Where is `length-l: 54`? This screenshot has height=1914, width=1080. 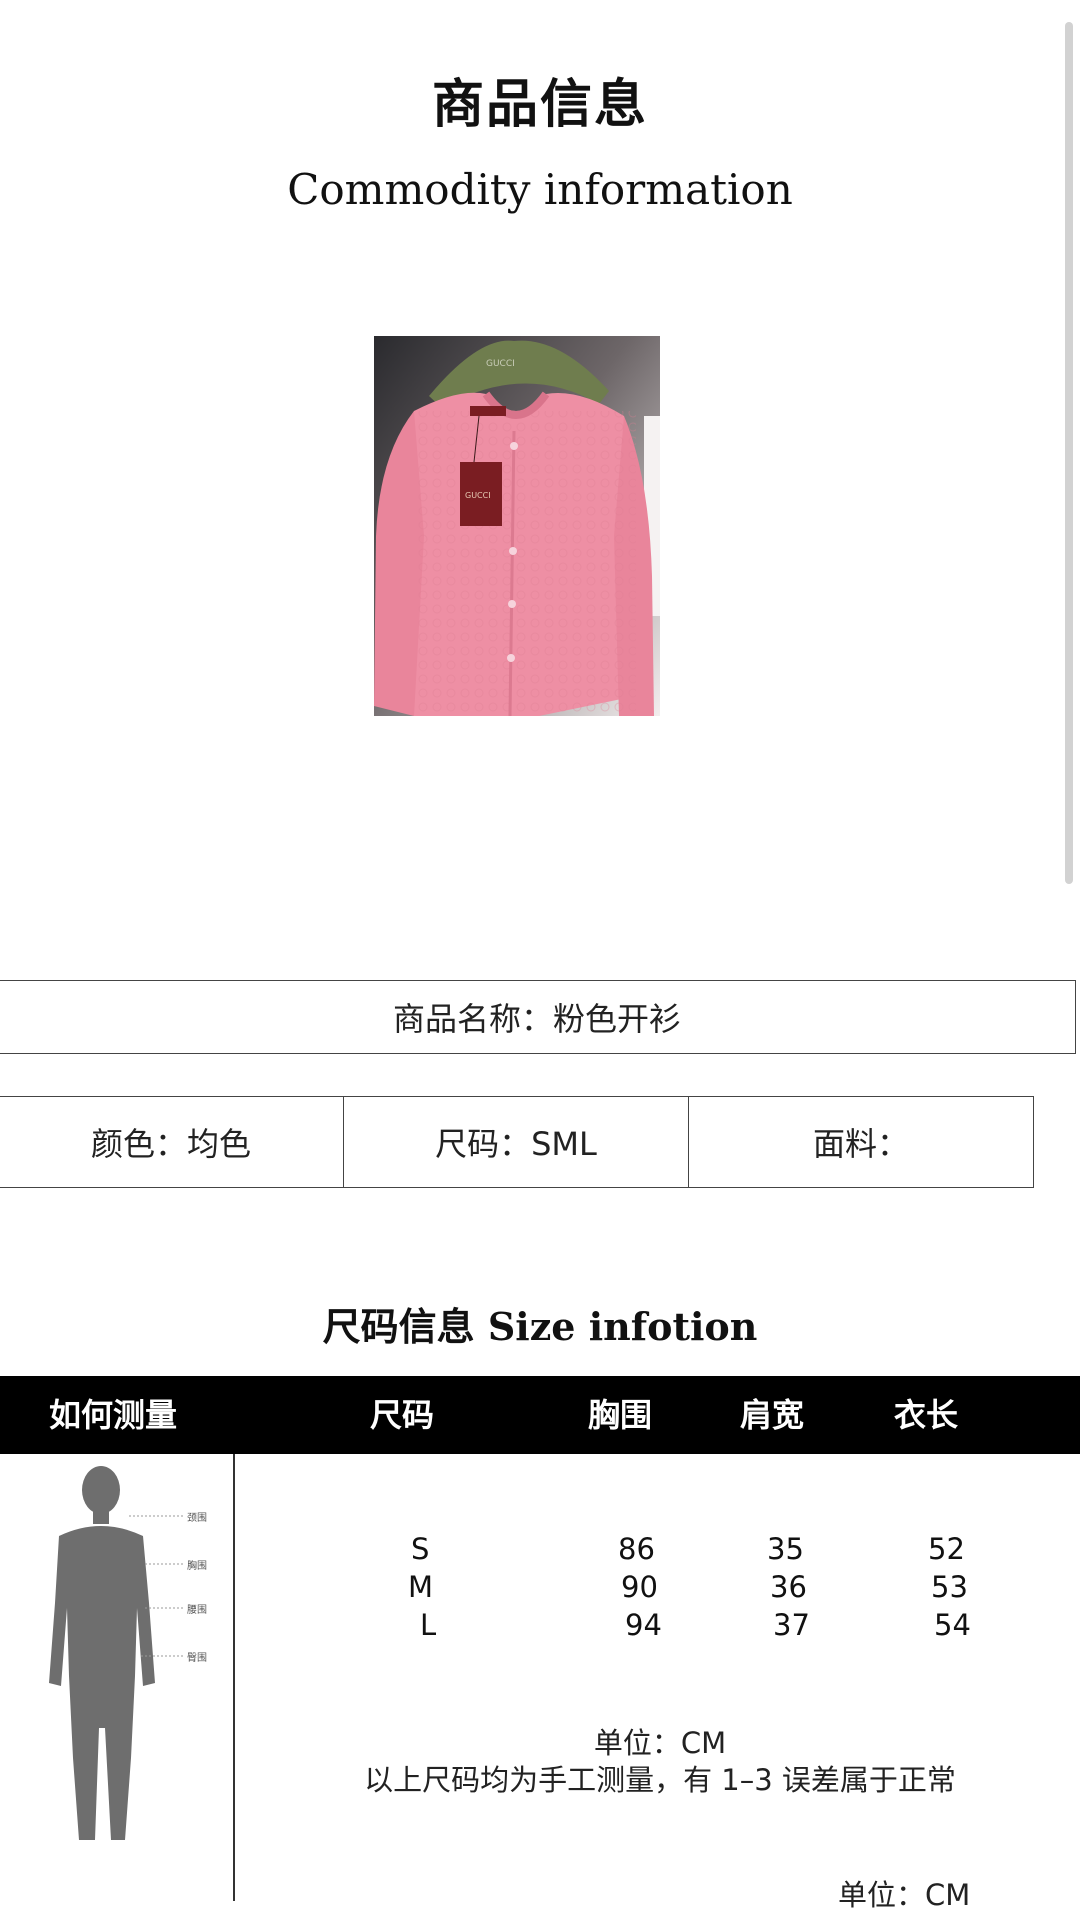 length-l: 54 is located at coordinates (952, 1625).